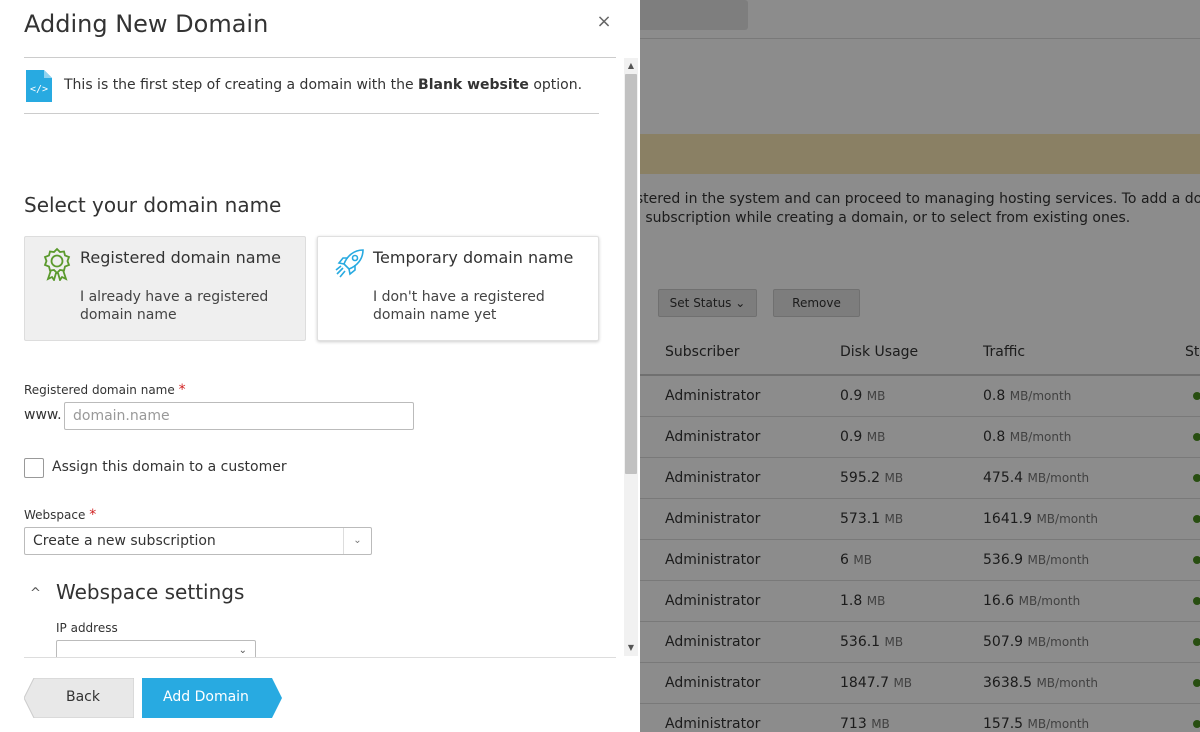 The width and height of the screenshot is (1200, 732). Describe the element at coordinates (631, 66) in the screenshot. I see `scroll-up-arrow-icon: ▲` at that location.